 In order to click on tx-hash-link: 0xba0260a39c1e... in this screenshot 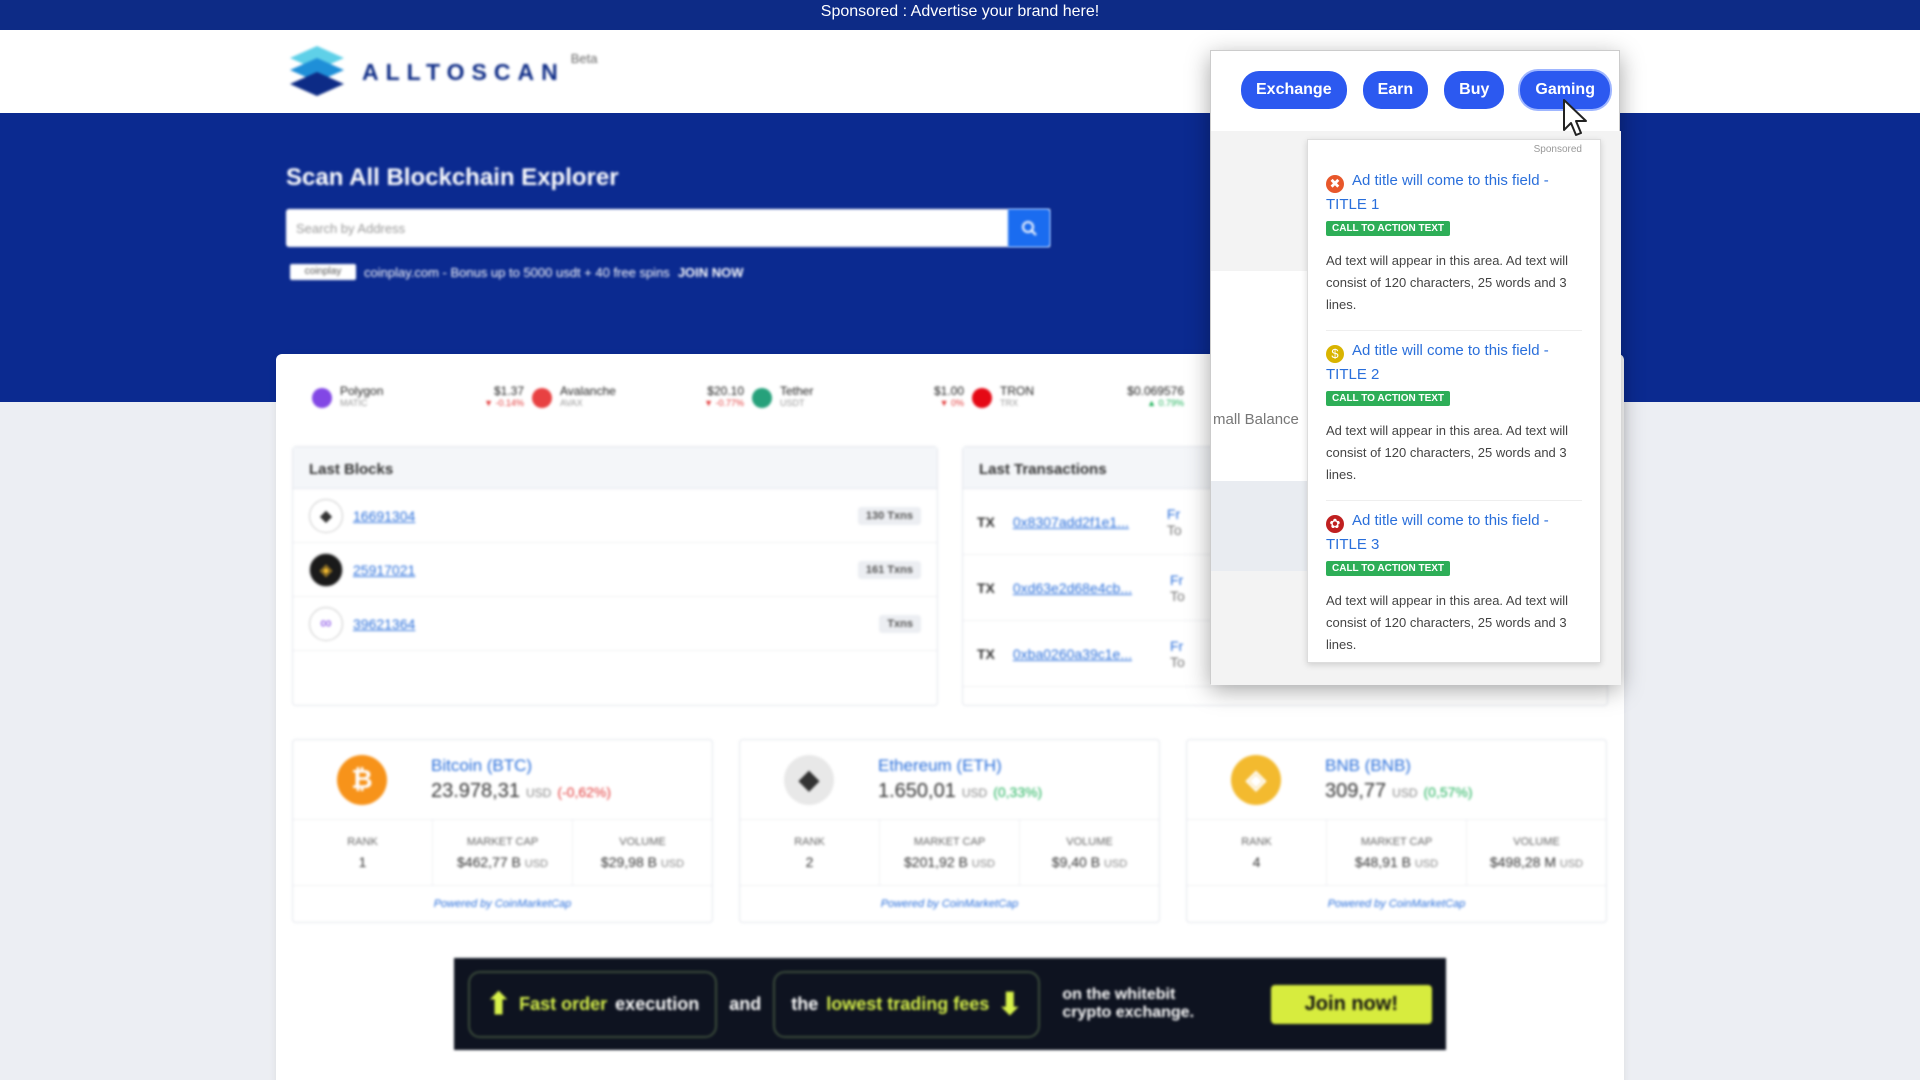, I will do `click(1072, 654)`.